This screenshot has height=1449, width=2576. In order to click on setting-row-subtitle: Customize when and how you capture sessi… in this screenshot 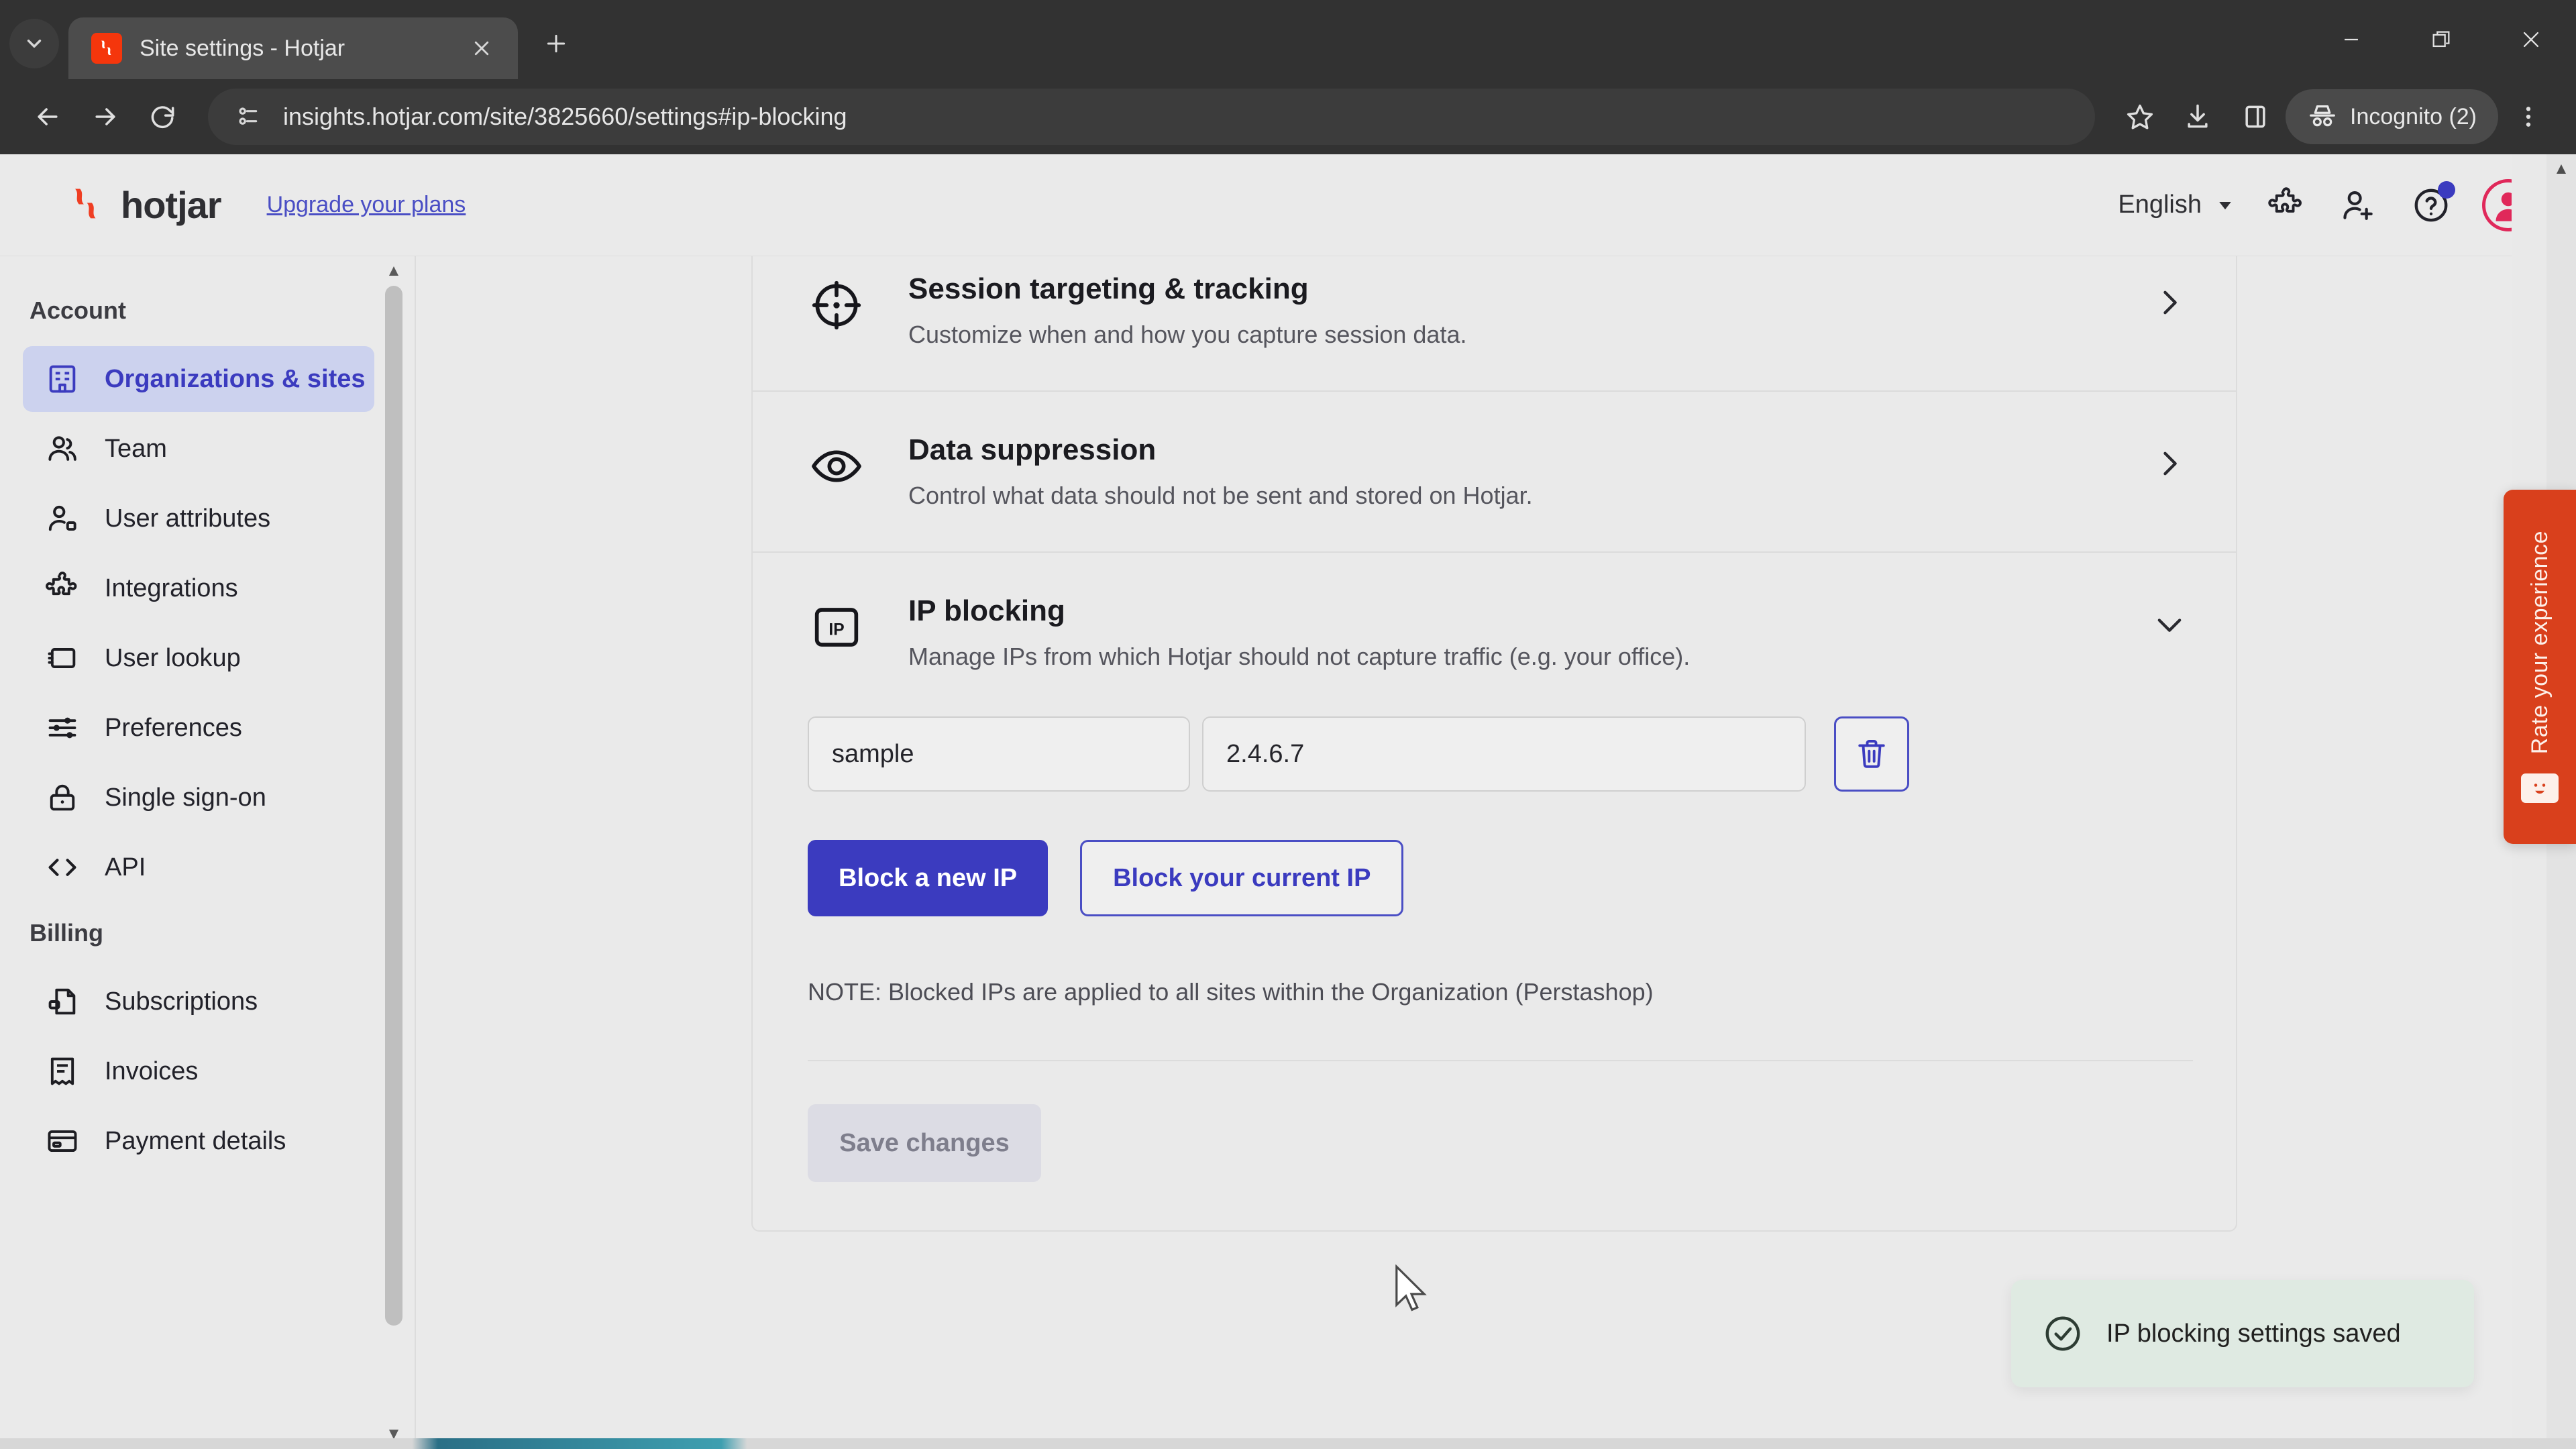, I will do `click(1187, 334)`.